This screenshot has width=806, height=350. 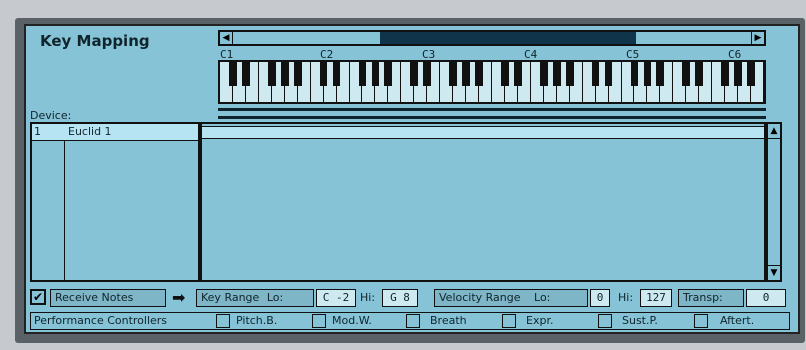 What do you see at coordinates (774, 272) in the screenshot?
I see `scroll-down-arrow-icon: ▼` at bounding box center [774, 272].